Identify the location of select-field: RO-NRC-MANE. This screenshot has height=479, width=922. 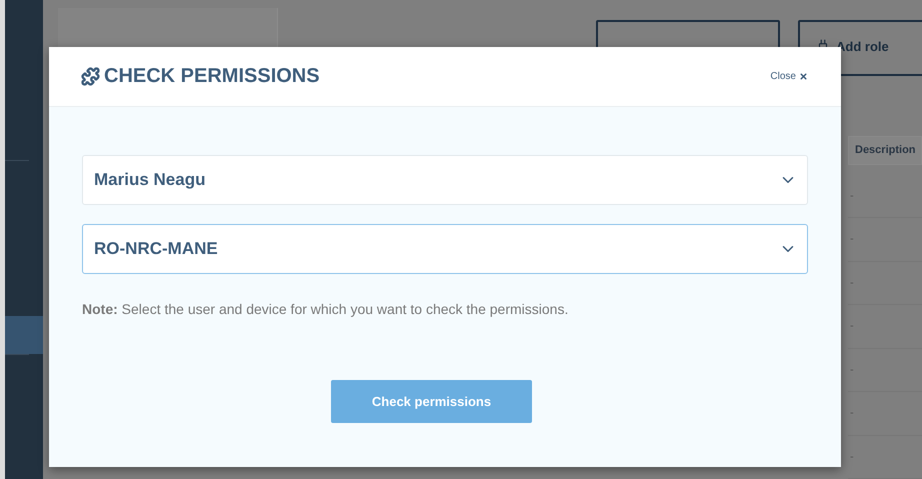
(445, 249).